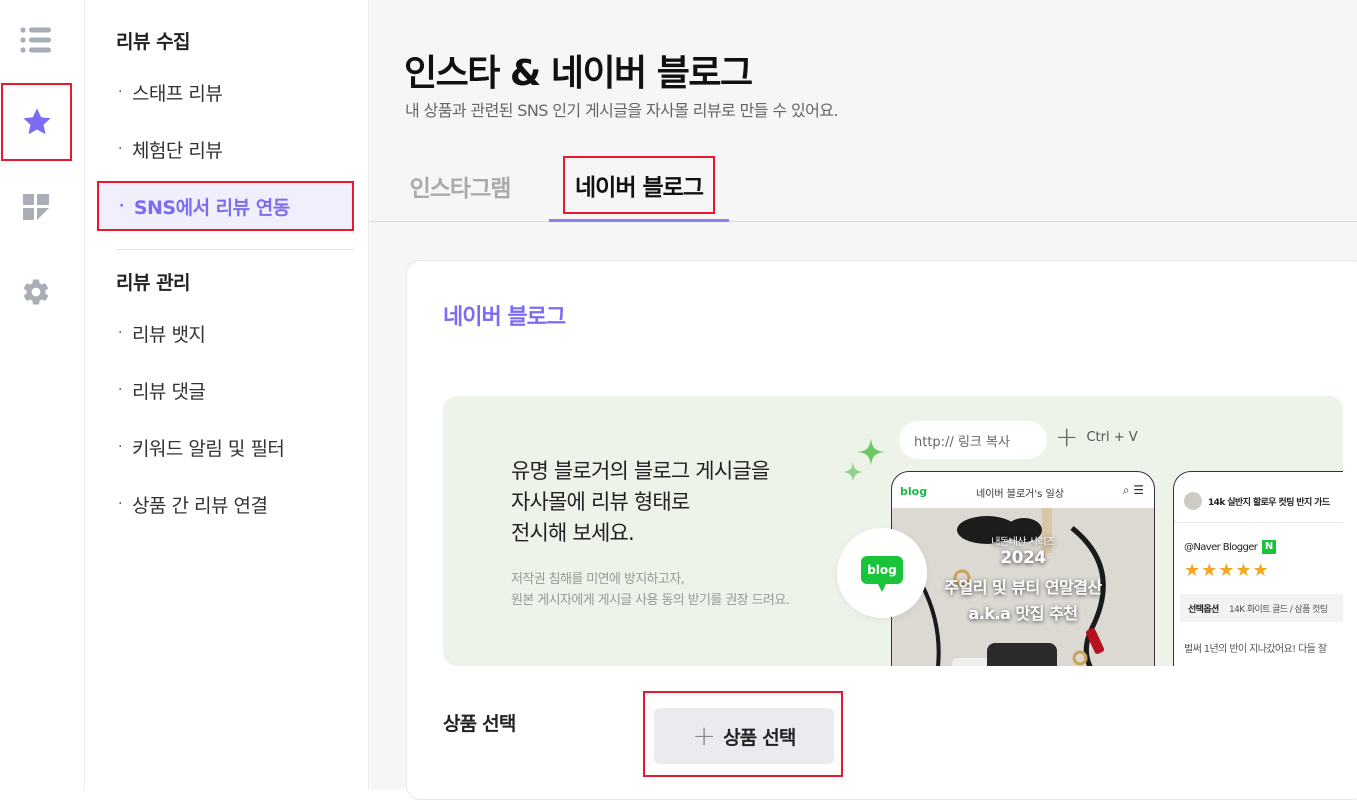 The image size is (1357, 800). What do you see at coordinates (1020, 494) in the screenshot?
I see `blog-name: 네이버 블로거's 일상` at bounding box center [1020, 494].